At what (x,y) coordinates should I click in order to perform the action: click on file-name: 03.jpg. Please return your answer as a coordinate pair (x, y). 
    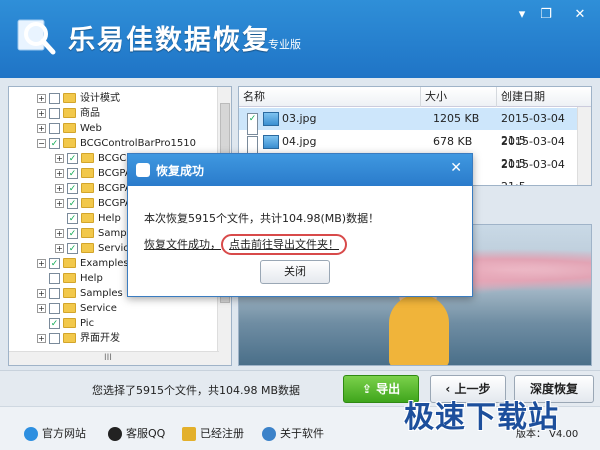
    Looking at the image, I should click on (299, 118).